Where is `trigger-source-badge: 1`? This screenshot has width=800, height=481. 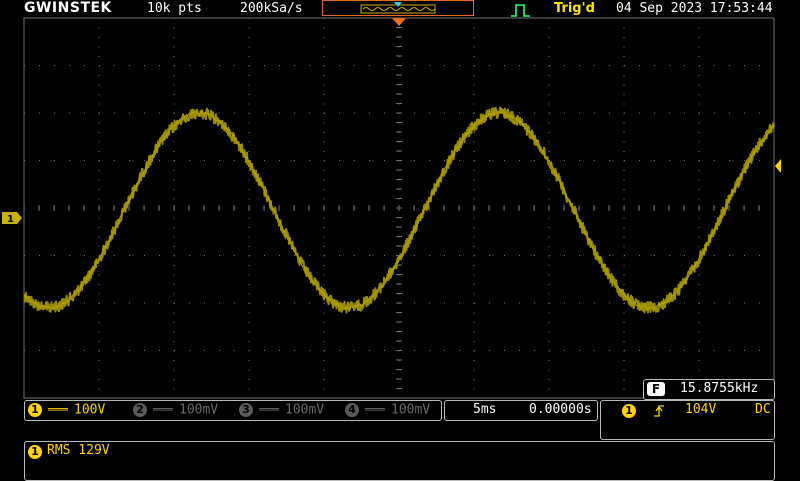
trigger-source-badge: 1 is located at coordinates (629, 411).